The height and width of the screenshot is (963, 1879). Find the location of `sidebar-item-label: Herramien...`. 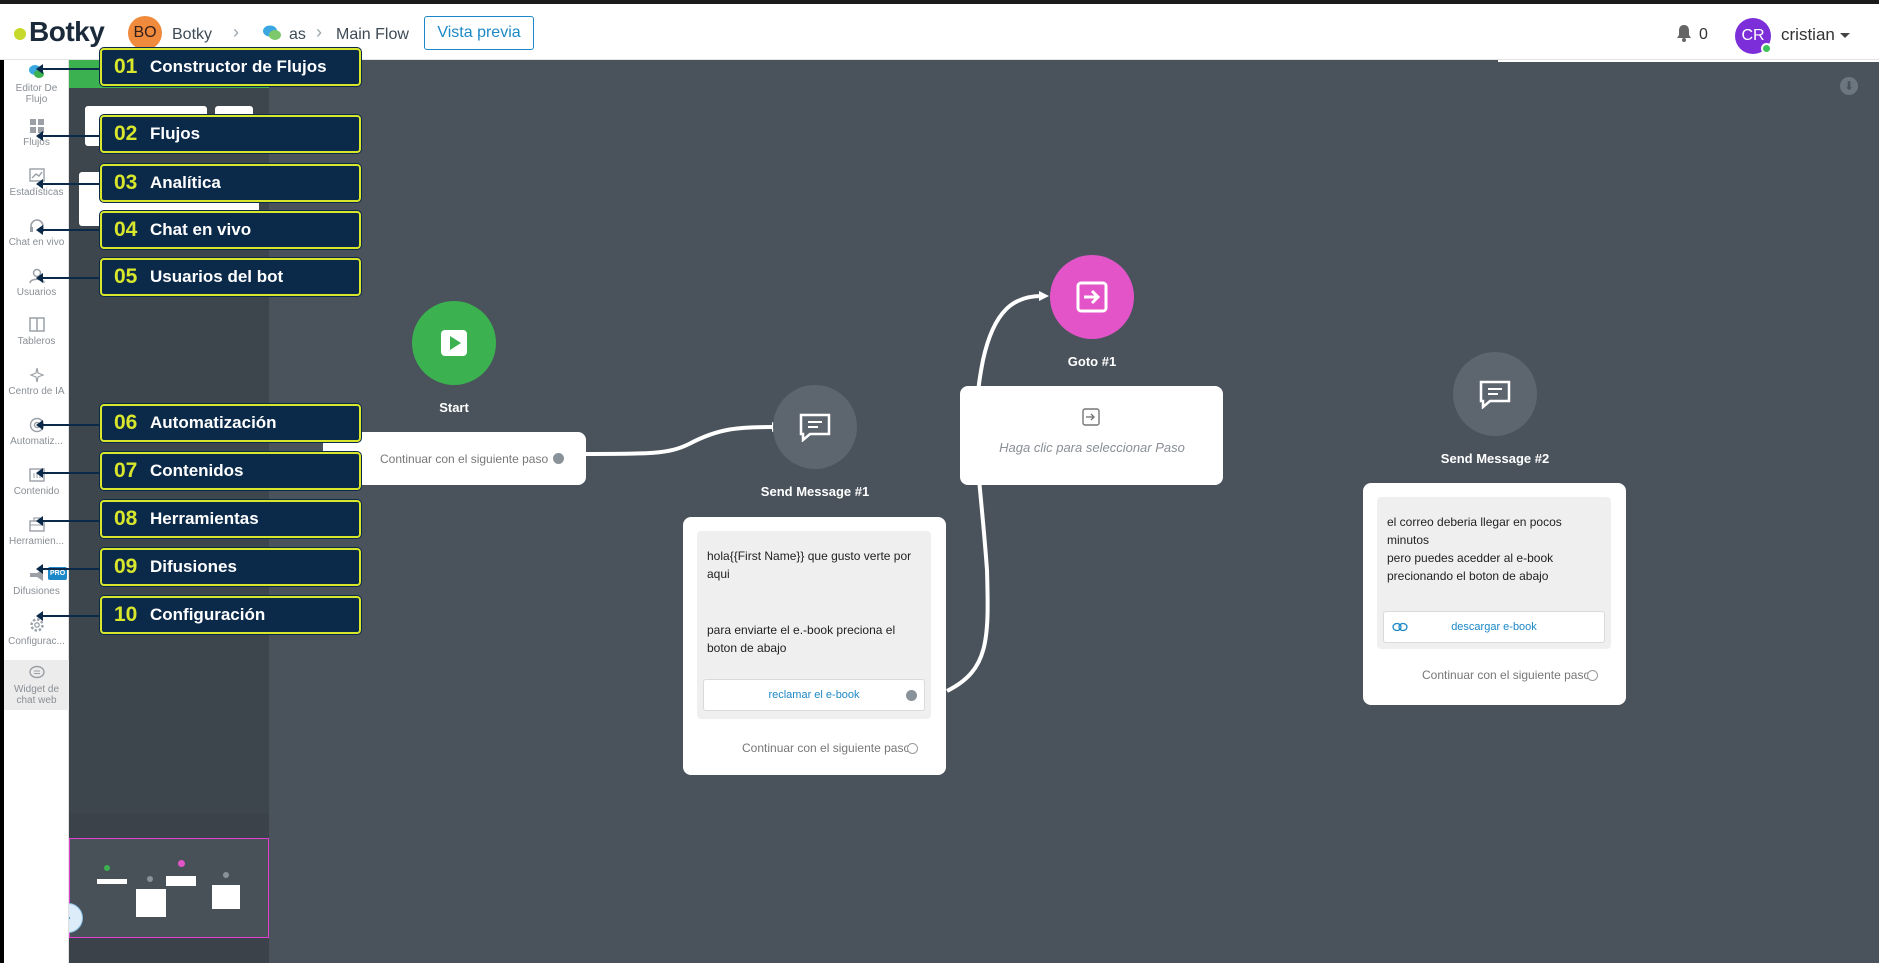

sidebar-item-label: Herramien... is located at coordinates (36, 541).